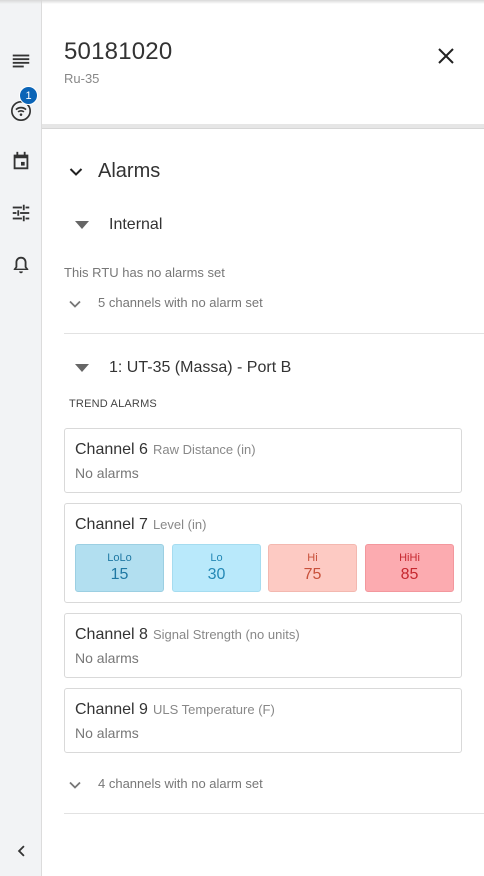 The height and width of the screenshot is (876, 484). What do you see at coordinates (312, 574) in the screenshot?
I see `threshold-value: 75` at bounding box center [312, 574].